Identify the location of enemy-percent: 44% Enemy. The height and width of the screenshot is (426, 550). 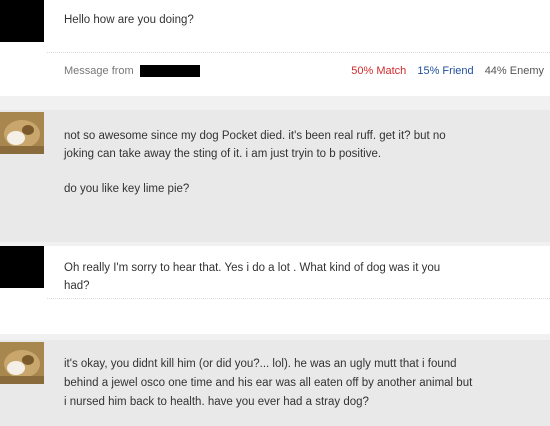
(514, 71).